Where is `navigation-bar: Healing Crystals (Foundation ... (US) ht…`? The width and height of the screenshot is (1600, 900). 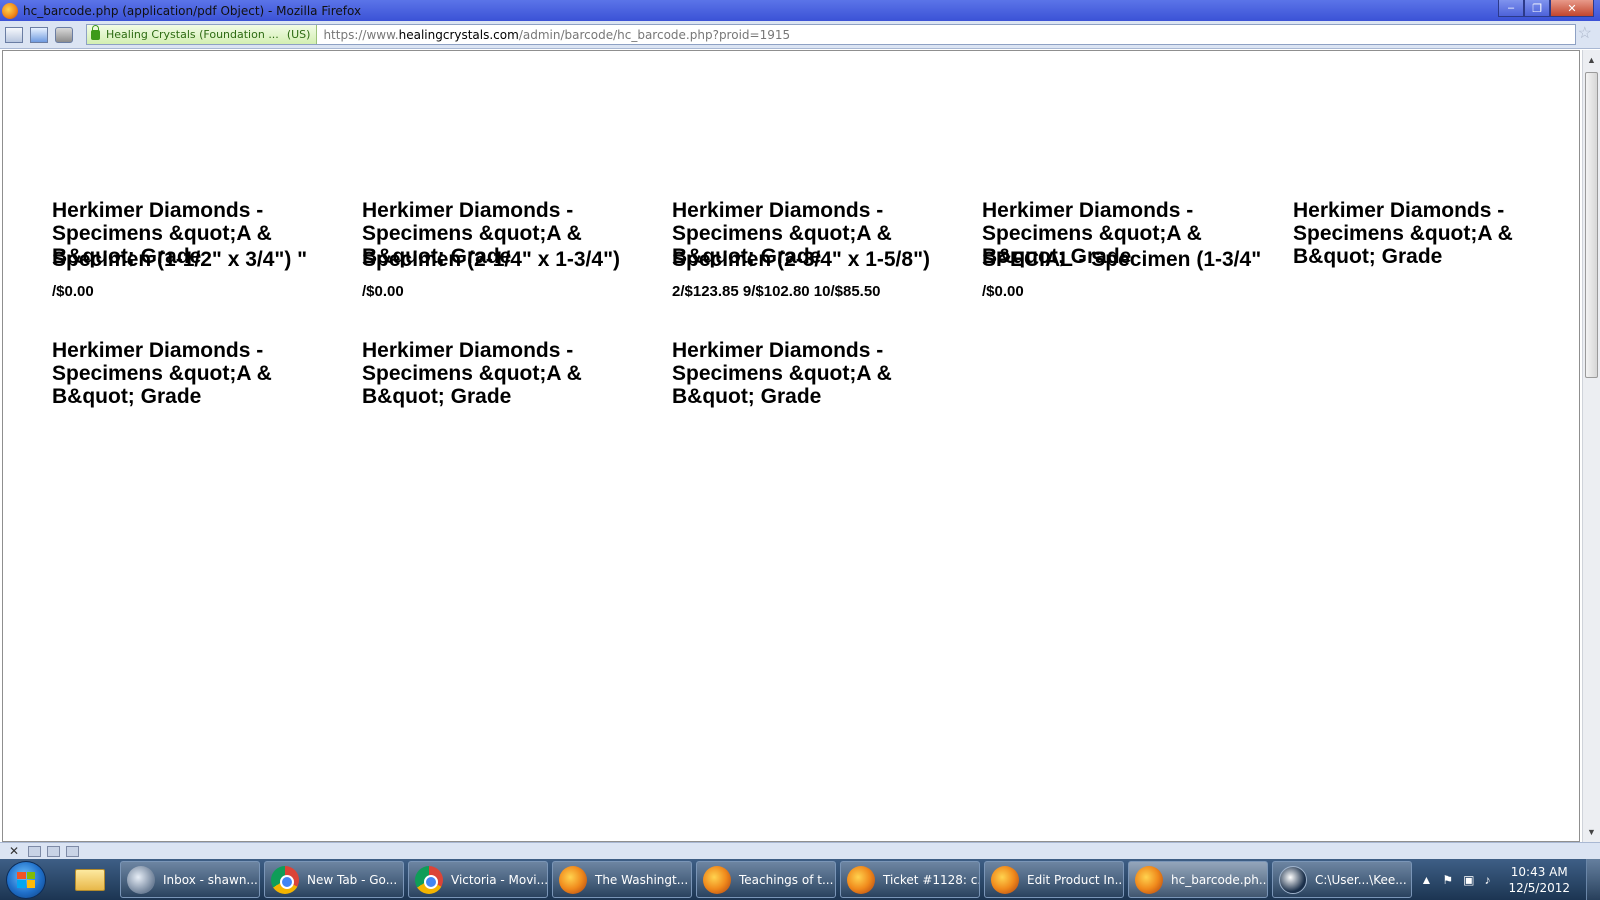 navigation-bar: Healing Crystals (Foundation ... (US) ht… is located at coordinates (800, 35).